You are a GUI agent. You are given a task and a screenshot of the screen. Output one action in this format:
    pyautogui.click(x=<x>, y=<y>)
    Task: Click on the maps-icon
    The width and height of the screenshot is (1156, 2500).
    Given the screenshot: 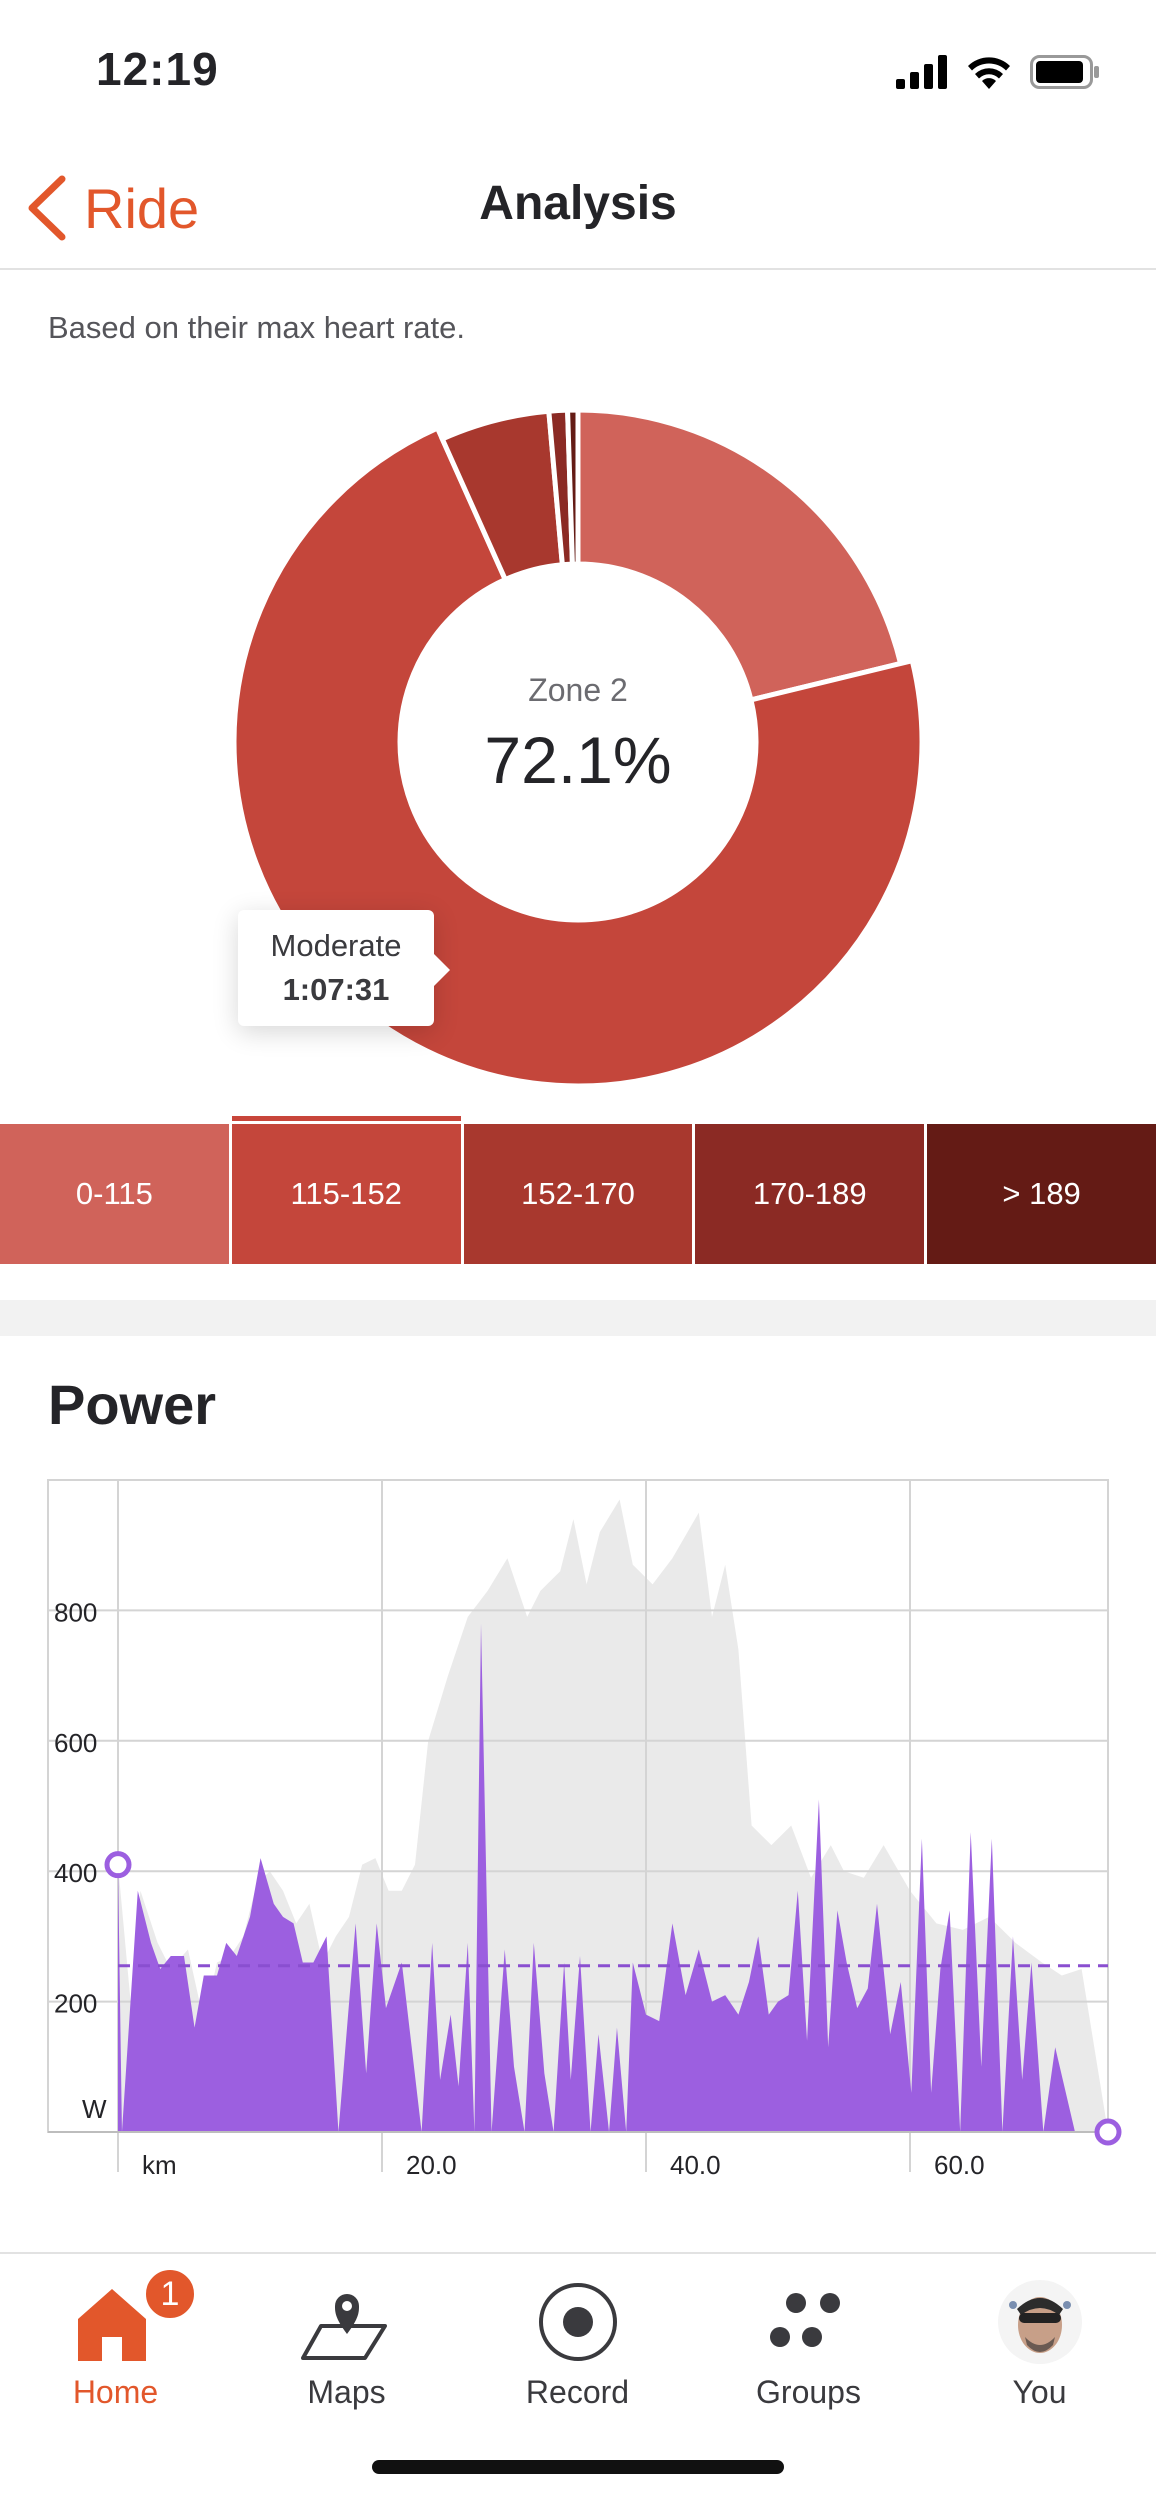 What is the action you would take?
    pyautogui.click(x=343, y=2327)
    